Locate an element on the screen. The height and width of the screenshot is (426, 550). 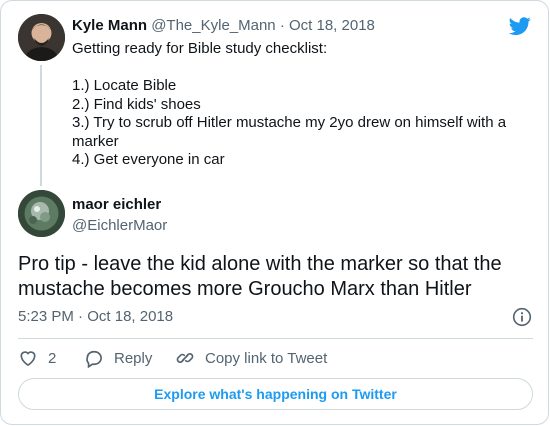
parent-author-handle: @The_Kyle_Mann is located at coordinates (213, 25).